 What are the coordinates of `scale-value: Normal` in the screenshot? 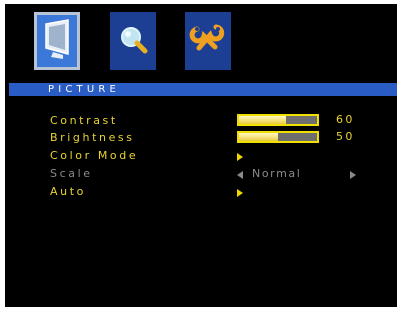 It's located at (277, 173).